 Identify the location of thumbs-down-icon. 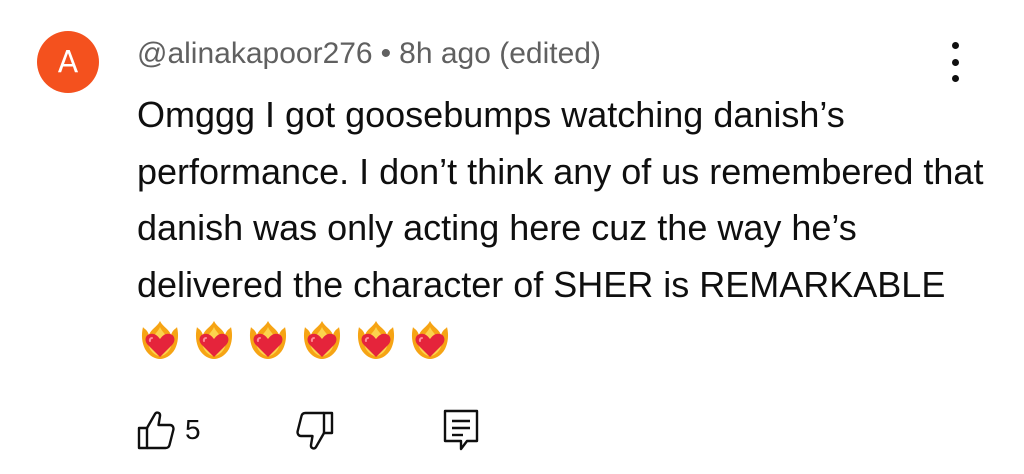
(315, 430).